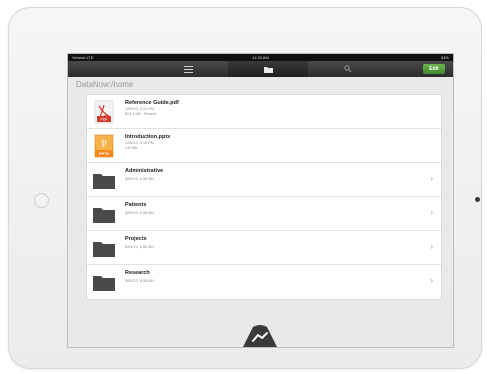  I want to click on list-item-folder: Research 5/09/13, 6:55 AM ›, so click(264, 282).